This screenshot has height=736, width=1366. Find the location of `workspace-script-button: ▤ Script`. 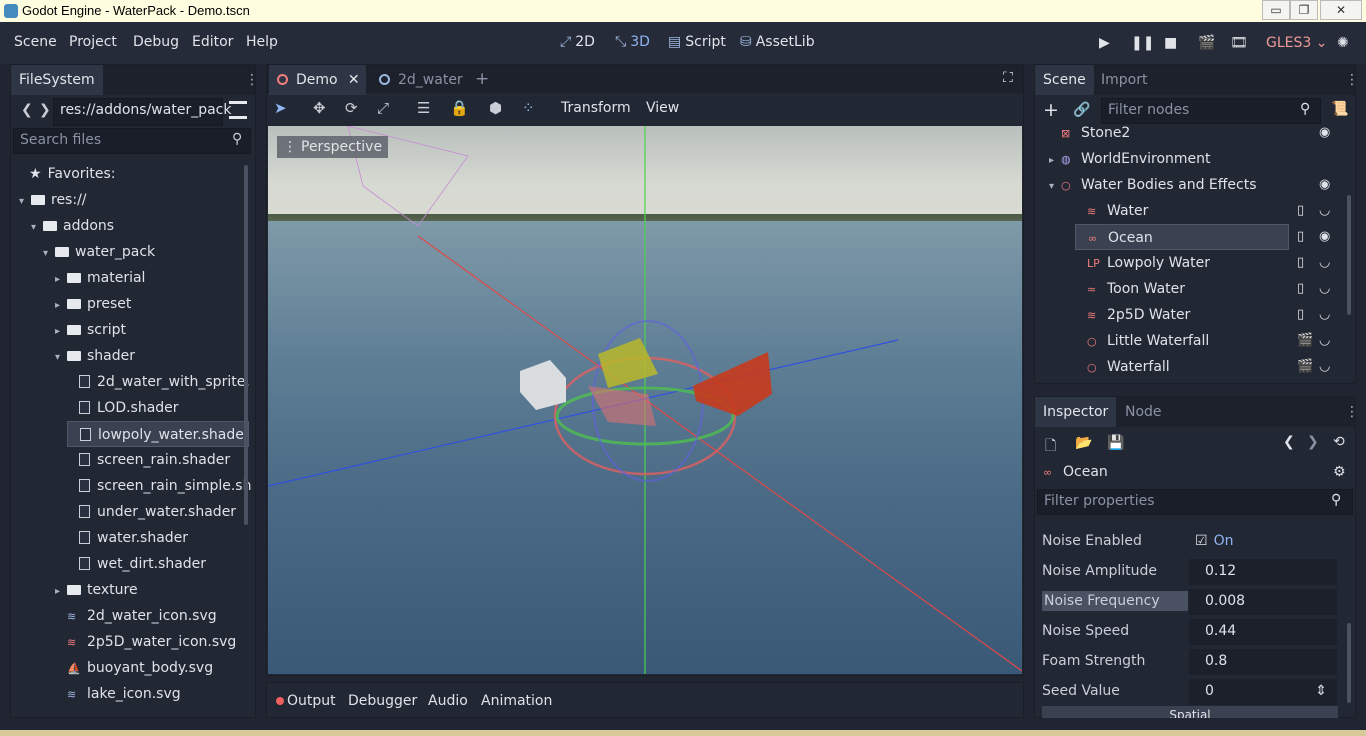

workspace-script-button: ▤ Script is located at coordinates (697, 42).